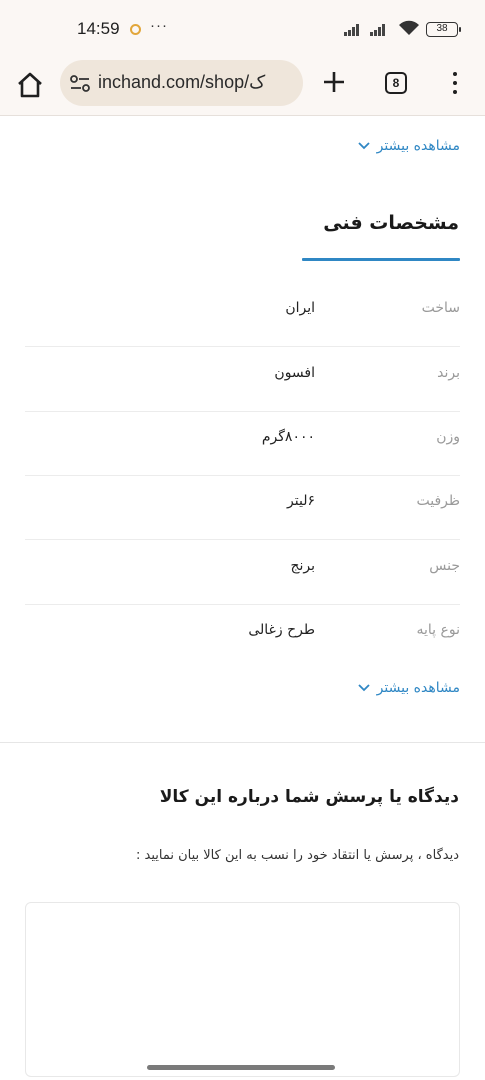  I want to click on specs-title: مشخصات فنی, so click(391, 223).